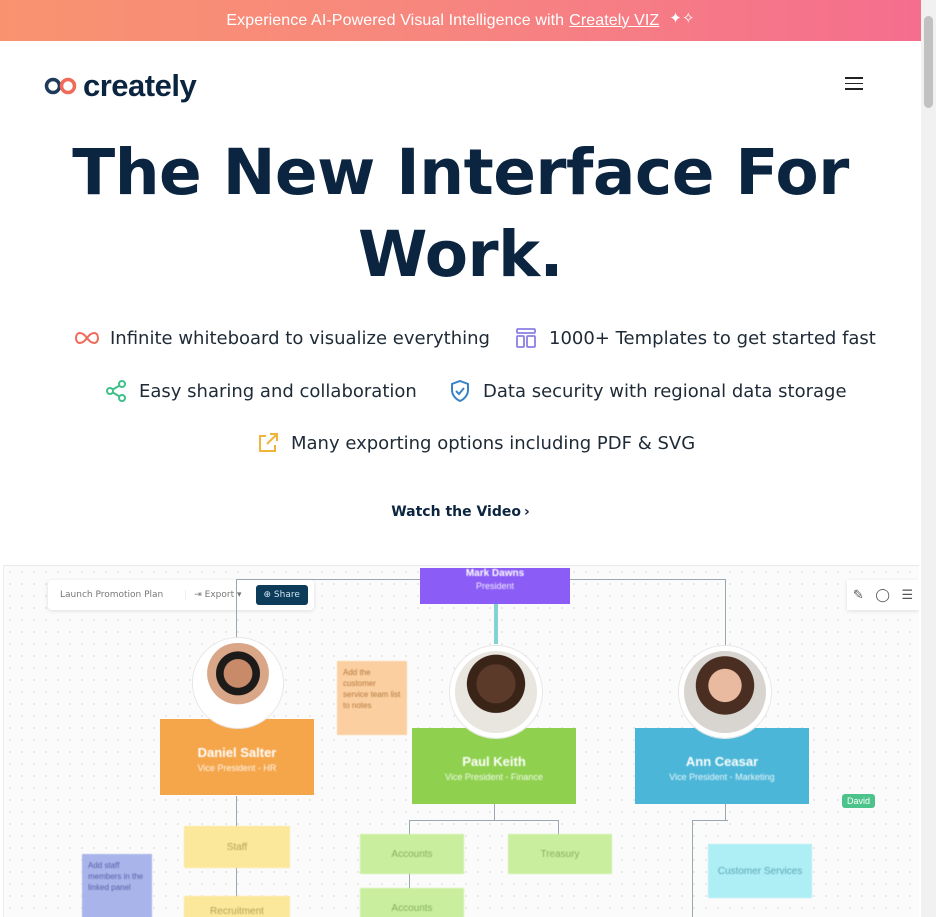  Describe the element at coordinates (286, 595) in the screenshot. I see `share-label: Share` at that location.